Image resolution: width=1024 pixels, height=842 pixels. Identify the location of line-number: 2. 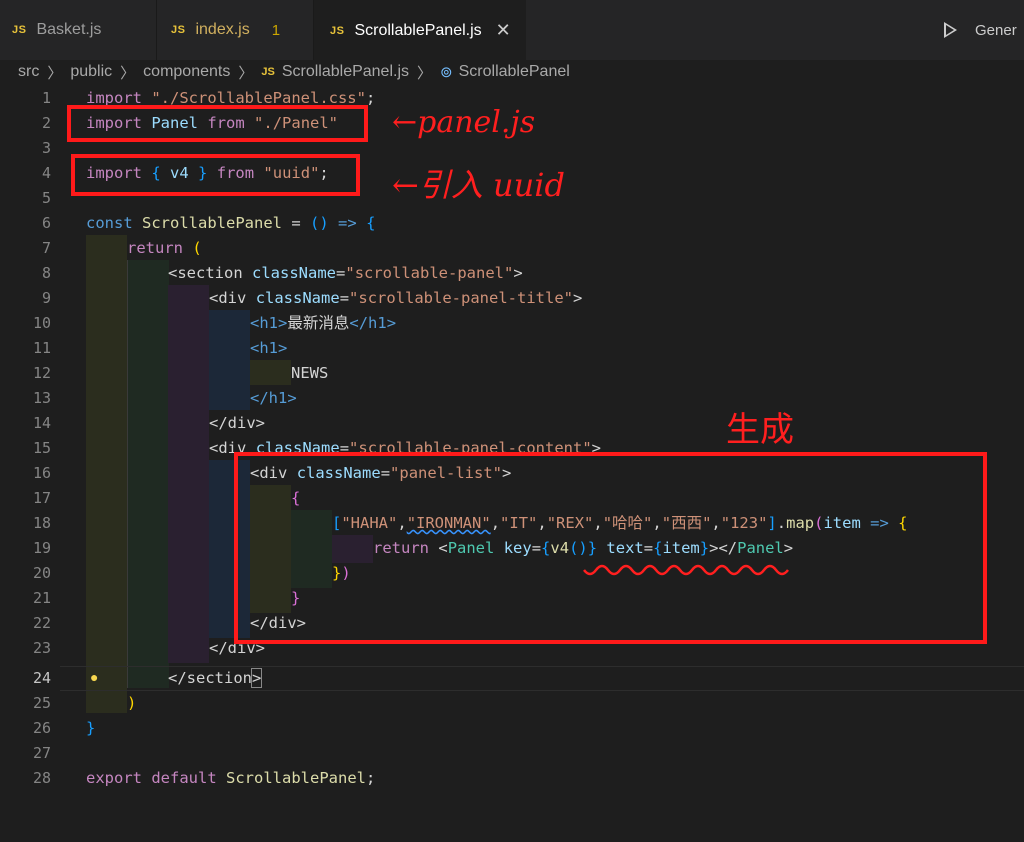
(46, 123).